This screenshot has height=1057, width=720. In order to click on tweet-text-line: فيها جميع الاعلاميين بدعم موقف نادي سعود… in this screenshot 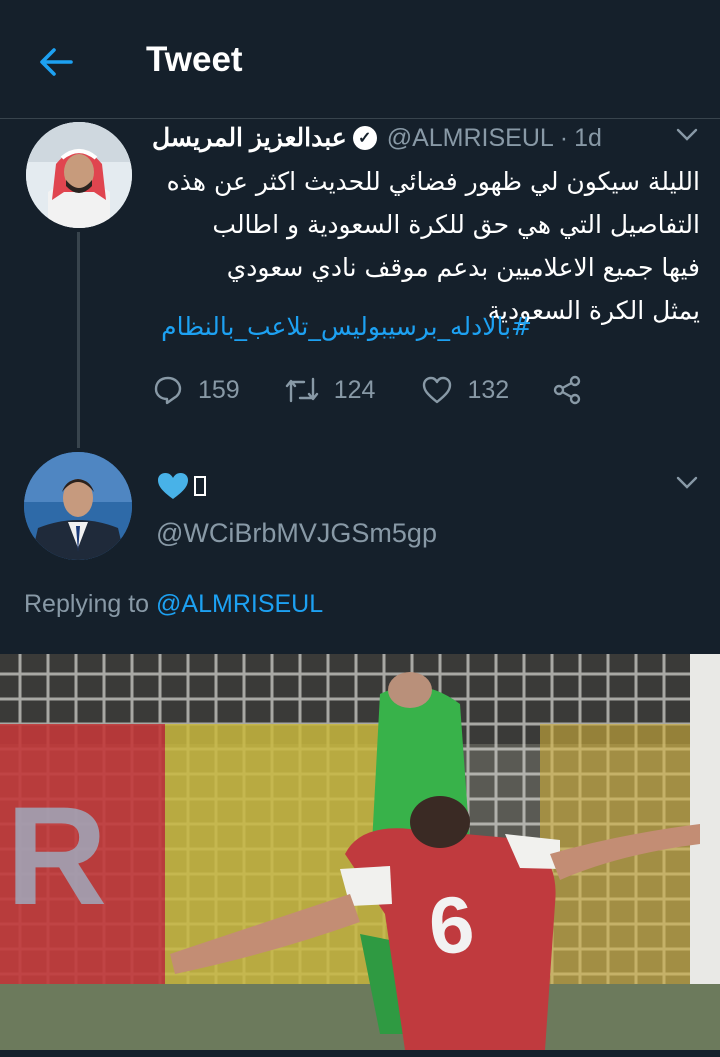, I will do `click(463, 267)`.